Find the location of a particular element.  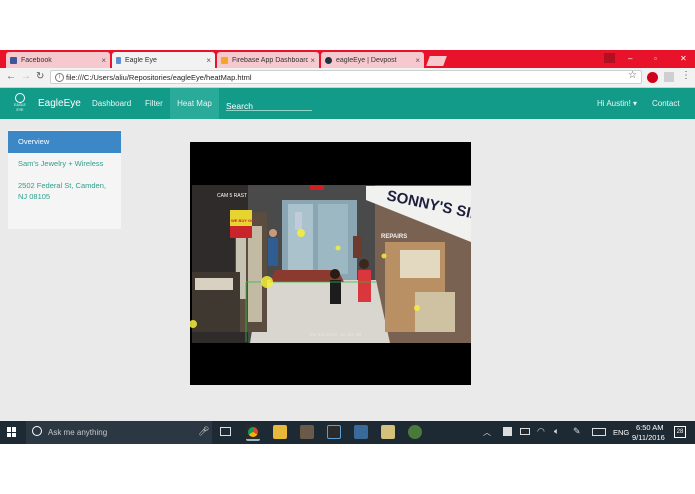

nav-contact: Contact is located at coordinates (666, 103).